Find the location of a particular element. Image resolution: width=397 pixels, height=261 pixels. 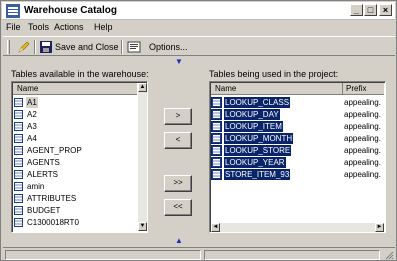

table-name: amin is located at coordinates (36, 186).